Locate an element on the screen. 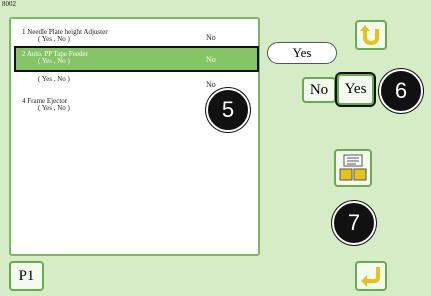 This screenshot has width=431, height=296. machine-settings-icon is located at coordinates (353, 167).